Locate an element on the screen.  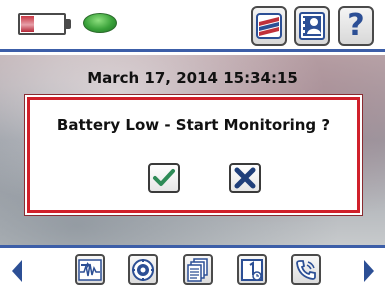
status-indicator-icon is located at coordinates (100, 23).